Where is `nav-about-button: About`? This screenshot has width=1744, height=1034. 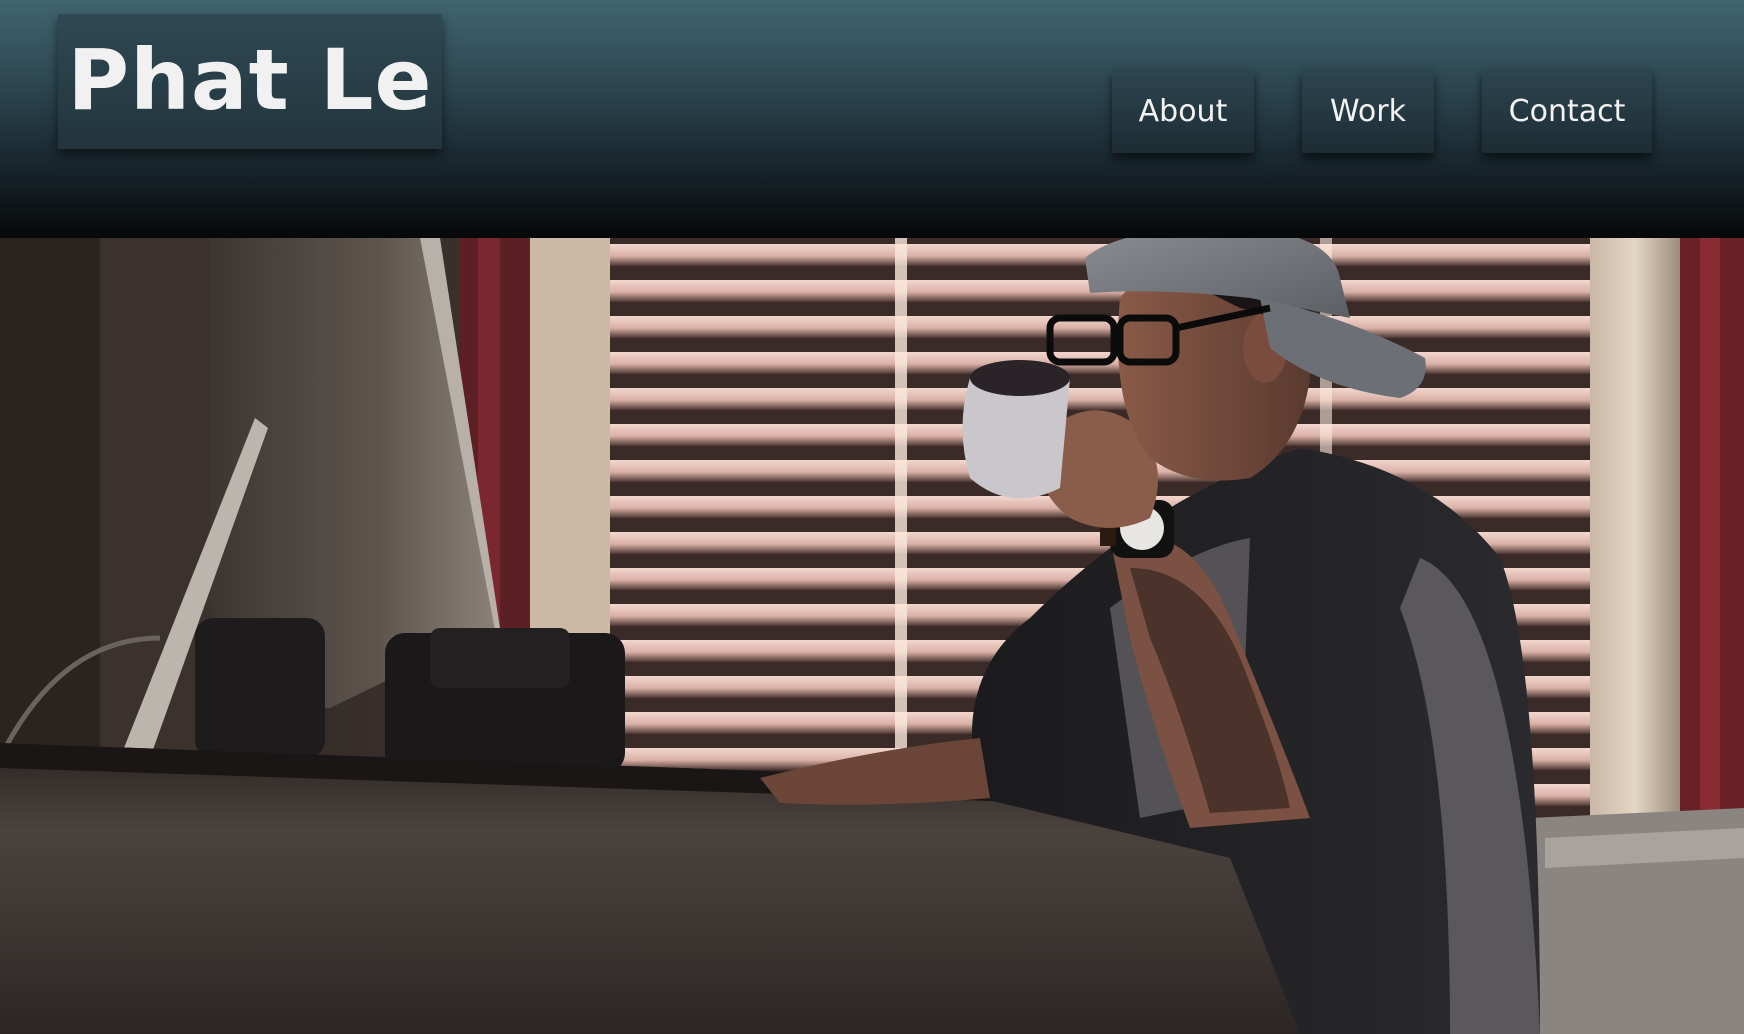 nav-about-button: About is located at coordinates (1183, 111).